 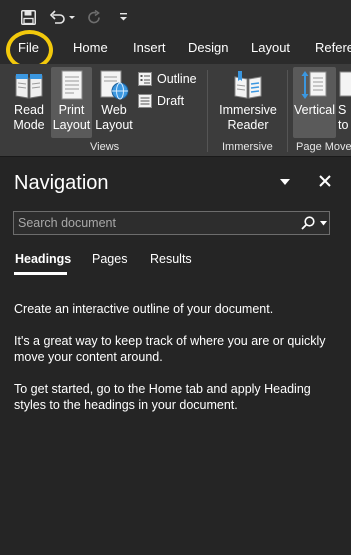 What do you see at coordinates (105, 147) in the screenshot?
I see `views-group-label: Views` at bounding box center [105, 147].